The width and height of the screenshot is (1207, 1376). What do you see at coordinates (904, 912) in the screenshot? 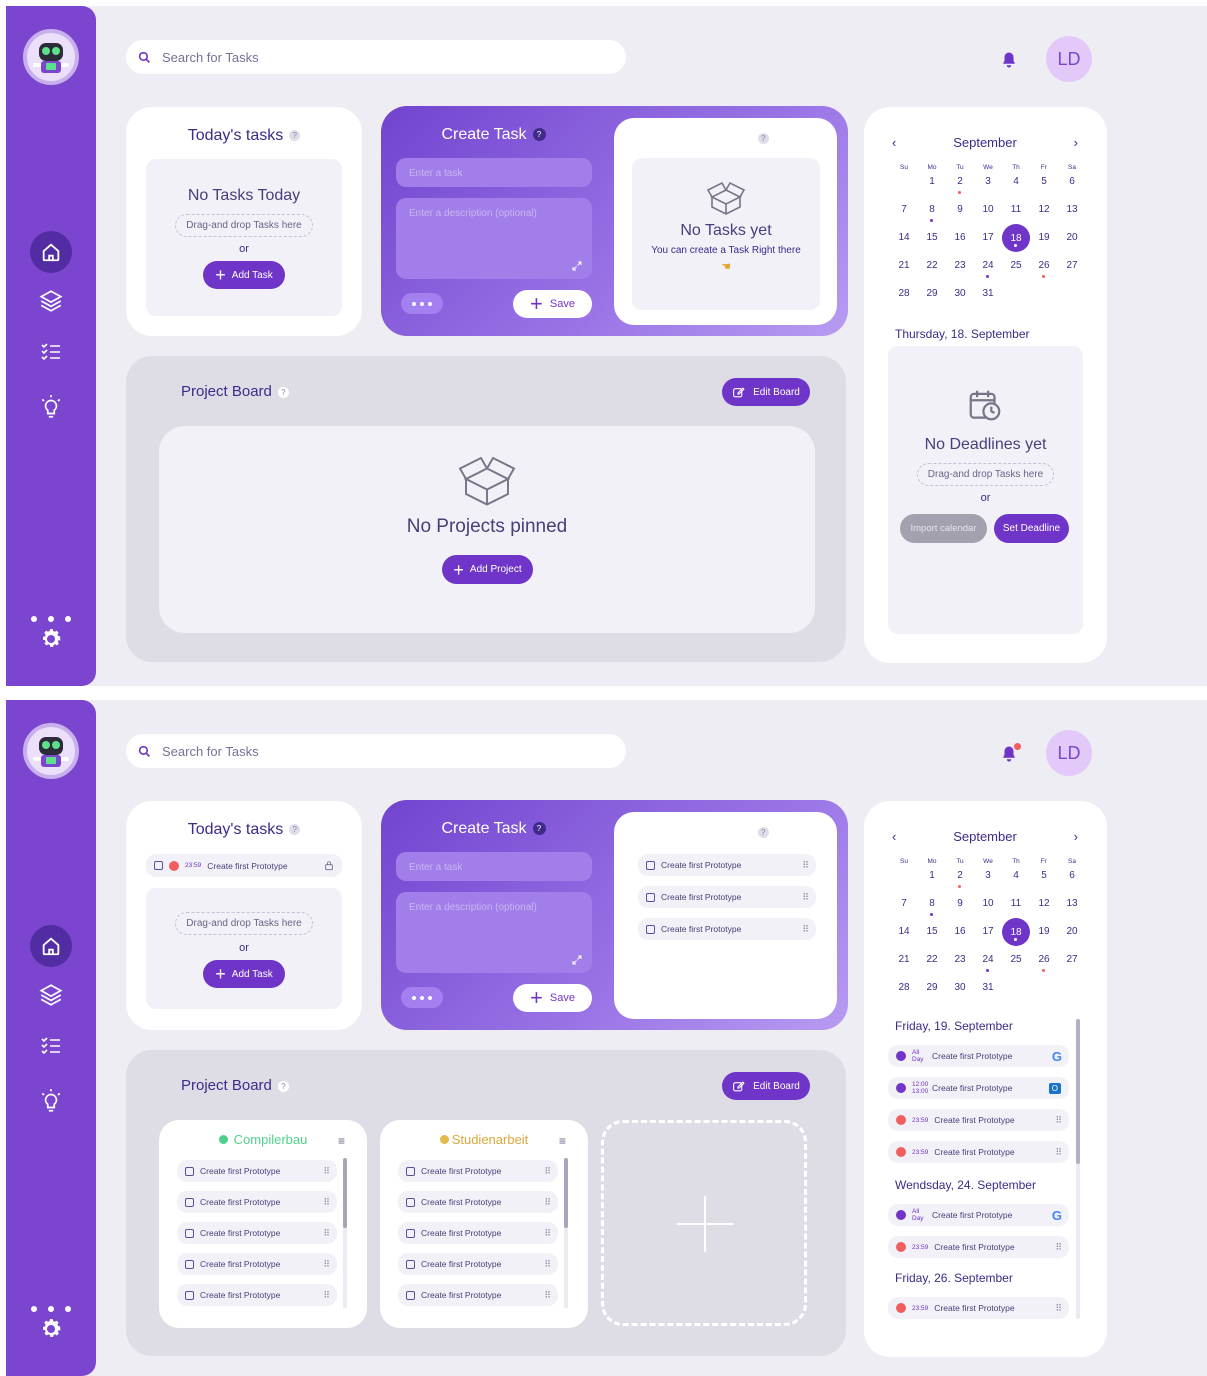
I see `calendar-day: 7` at bounding box center [904, 912].